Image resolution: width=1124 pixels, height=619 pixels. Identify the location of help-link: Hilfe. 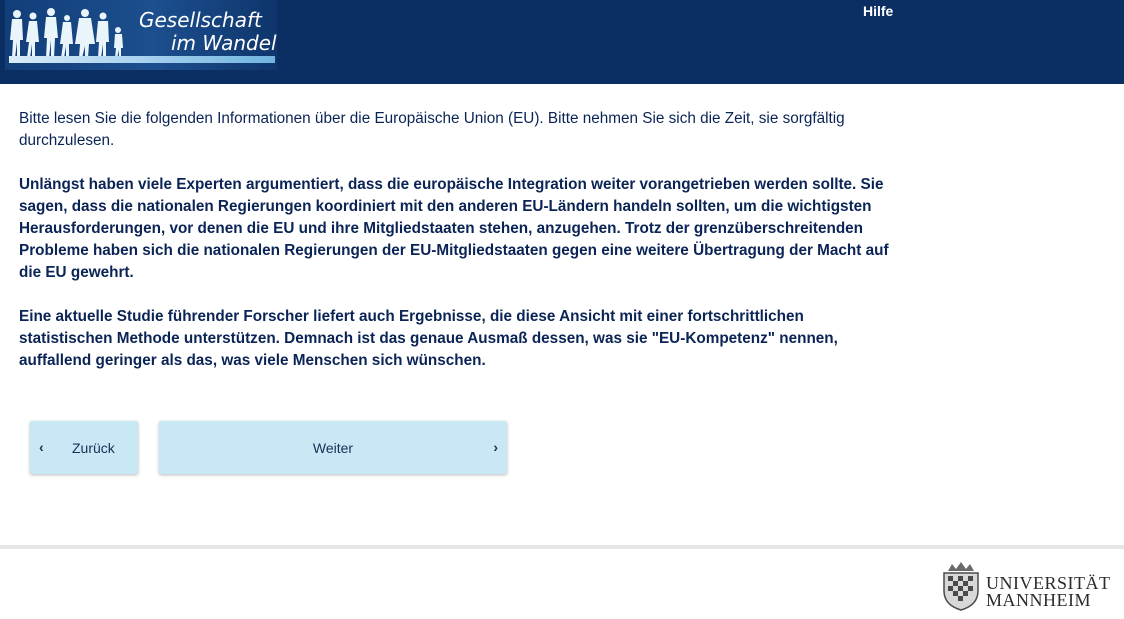
(878, 11).